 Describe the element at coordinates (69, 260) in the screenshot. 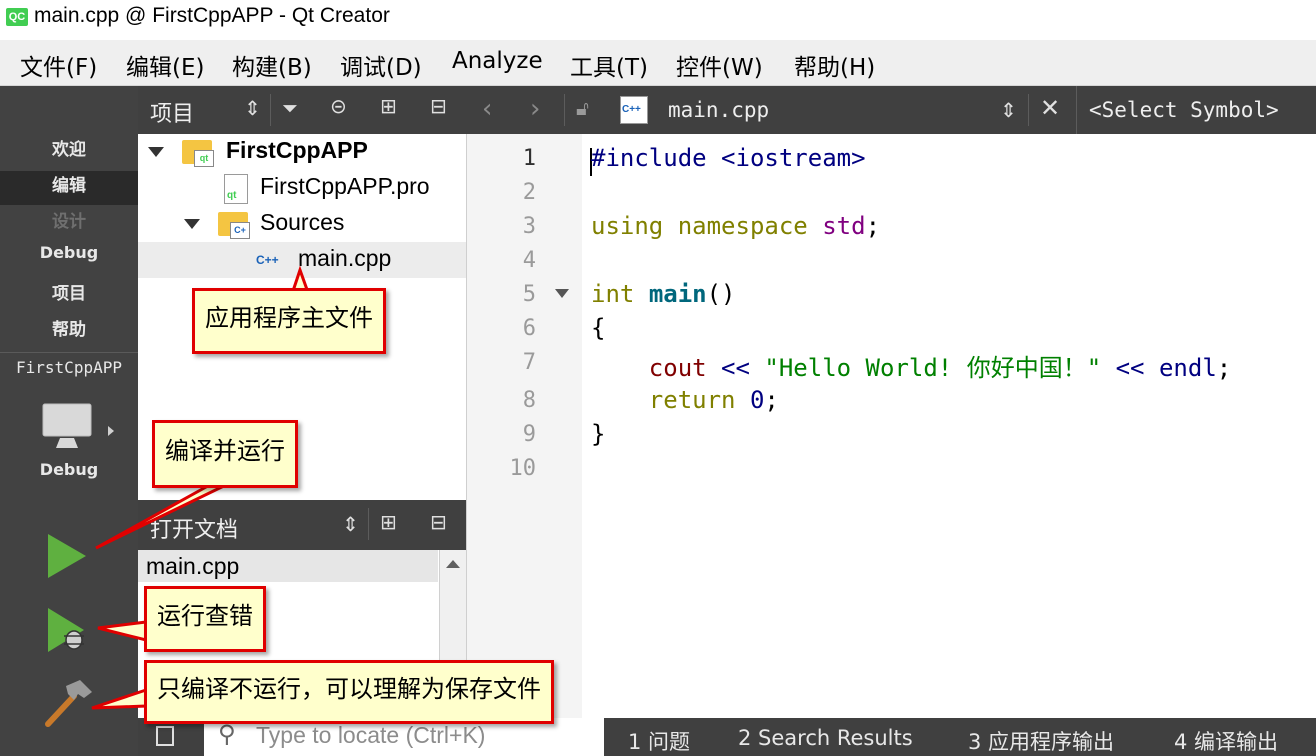

I see `mode-debug: Debug` at that location.